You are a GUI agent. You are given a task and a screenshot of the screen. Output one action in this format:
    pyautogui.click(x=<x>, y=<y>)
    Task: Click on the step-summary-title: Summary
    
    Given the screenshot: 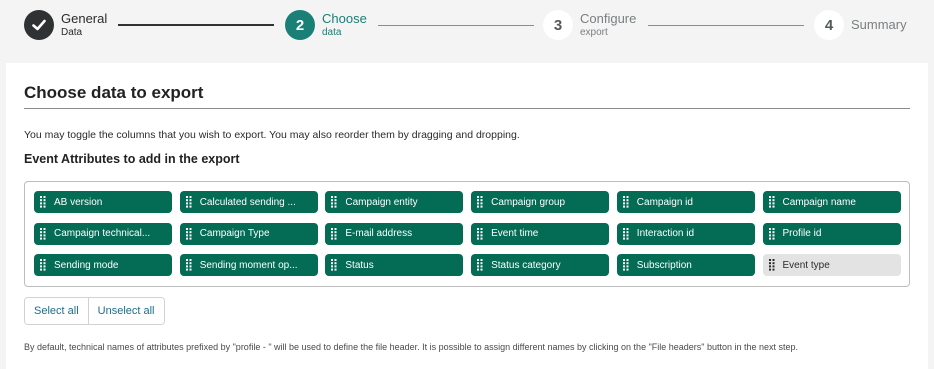 What is the action you would take?
    pyautogui.click(x=879, y=24)
    